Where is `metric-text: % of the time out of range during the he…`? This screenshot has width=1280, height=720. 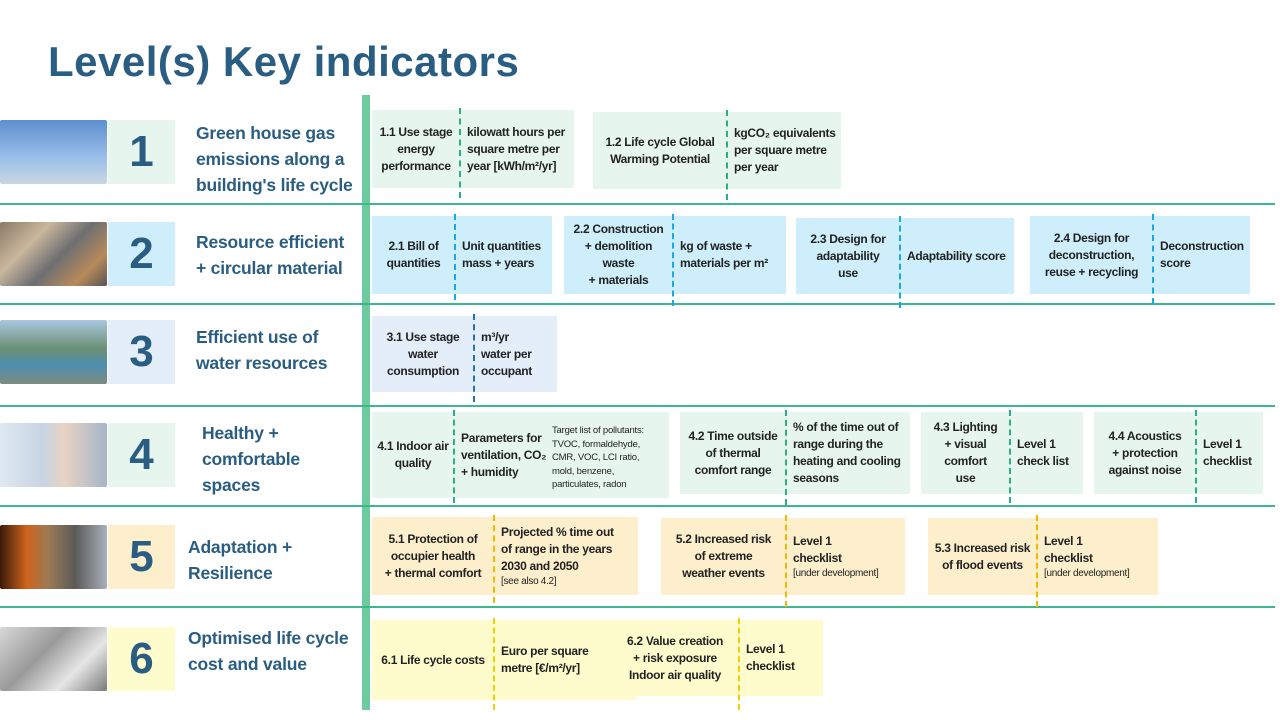 metric-text: % of the time out of range during the he… is located at coordinates (847, 452).